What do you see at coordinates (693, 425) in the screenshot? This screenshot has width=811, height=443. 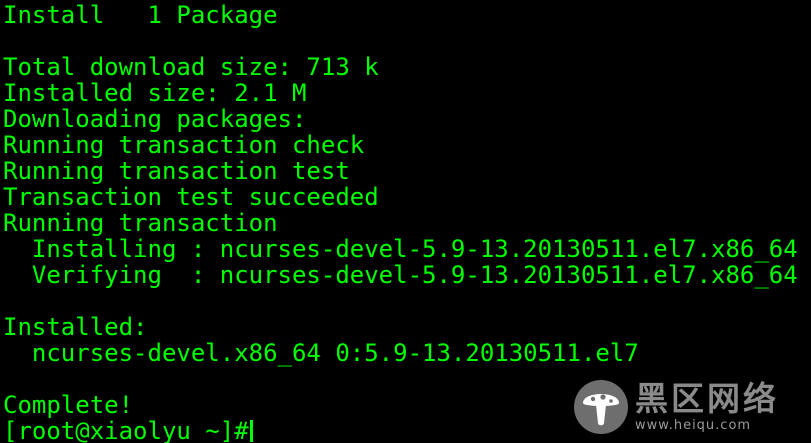 I see `watermark-url: www.heiqu.com` at bounding box center [693, 425].